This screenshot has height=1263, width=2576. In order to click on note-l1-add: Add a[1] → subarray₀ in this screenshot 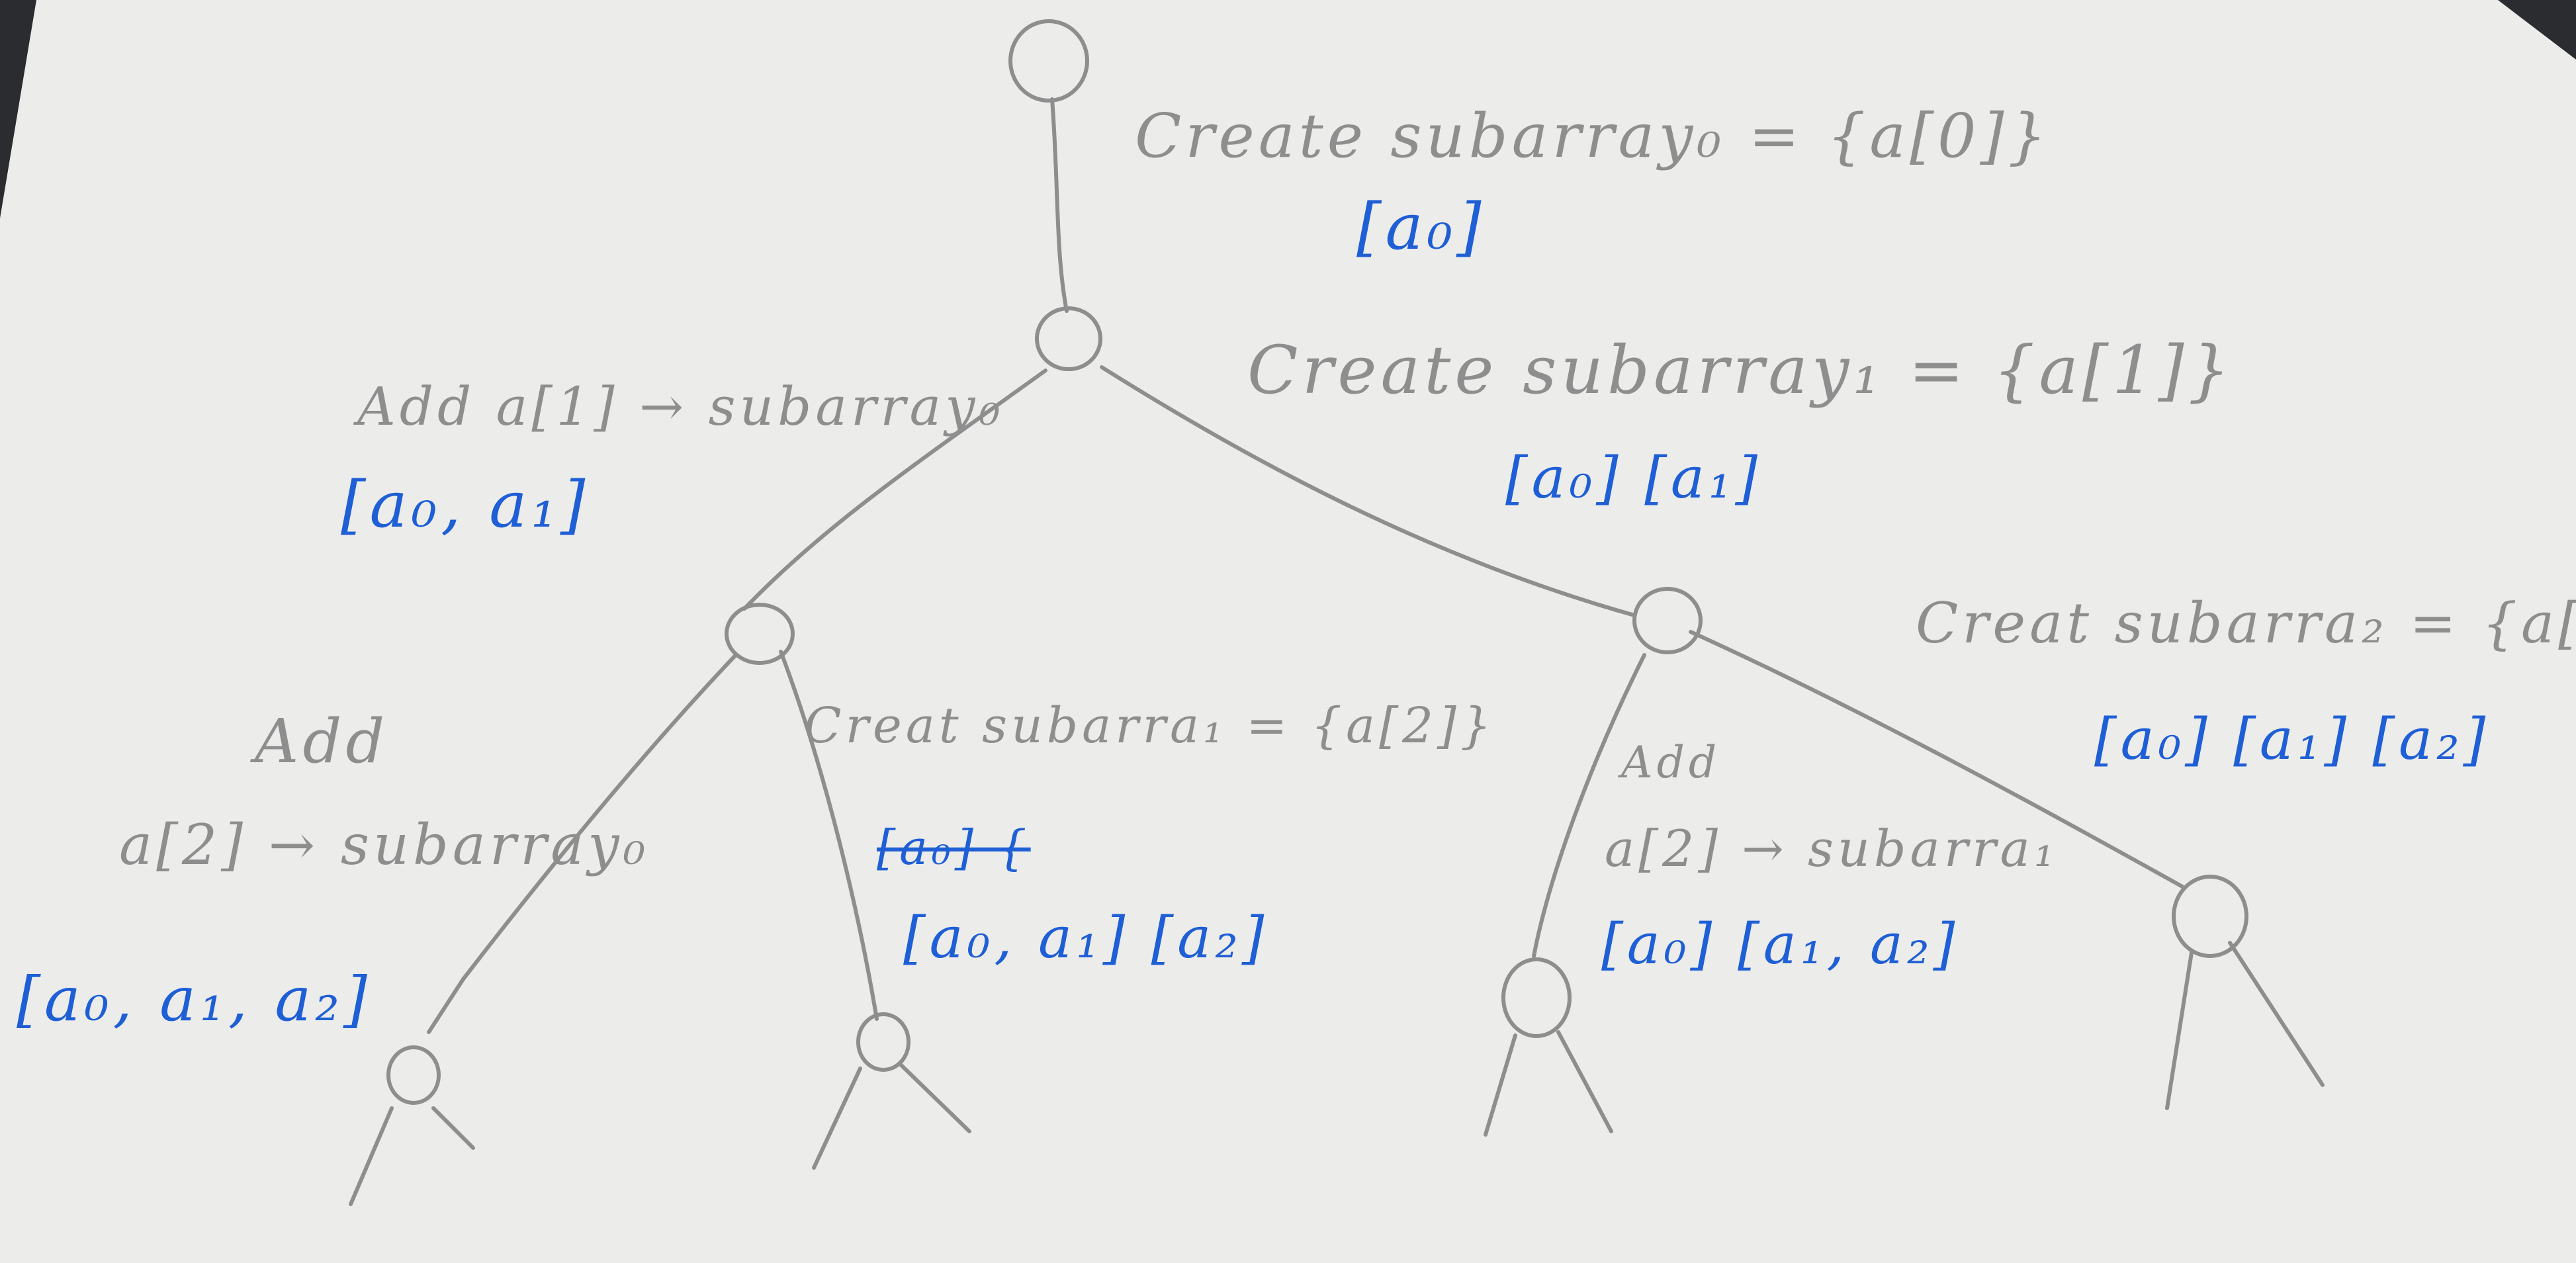, I will do `click(680, 407)`.